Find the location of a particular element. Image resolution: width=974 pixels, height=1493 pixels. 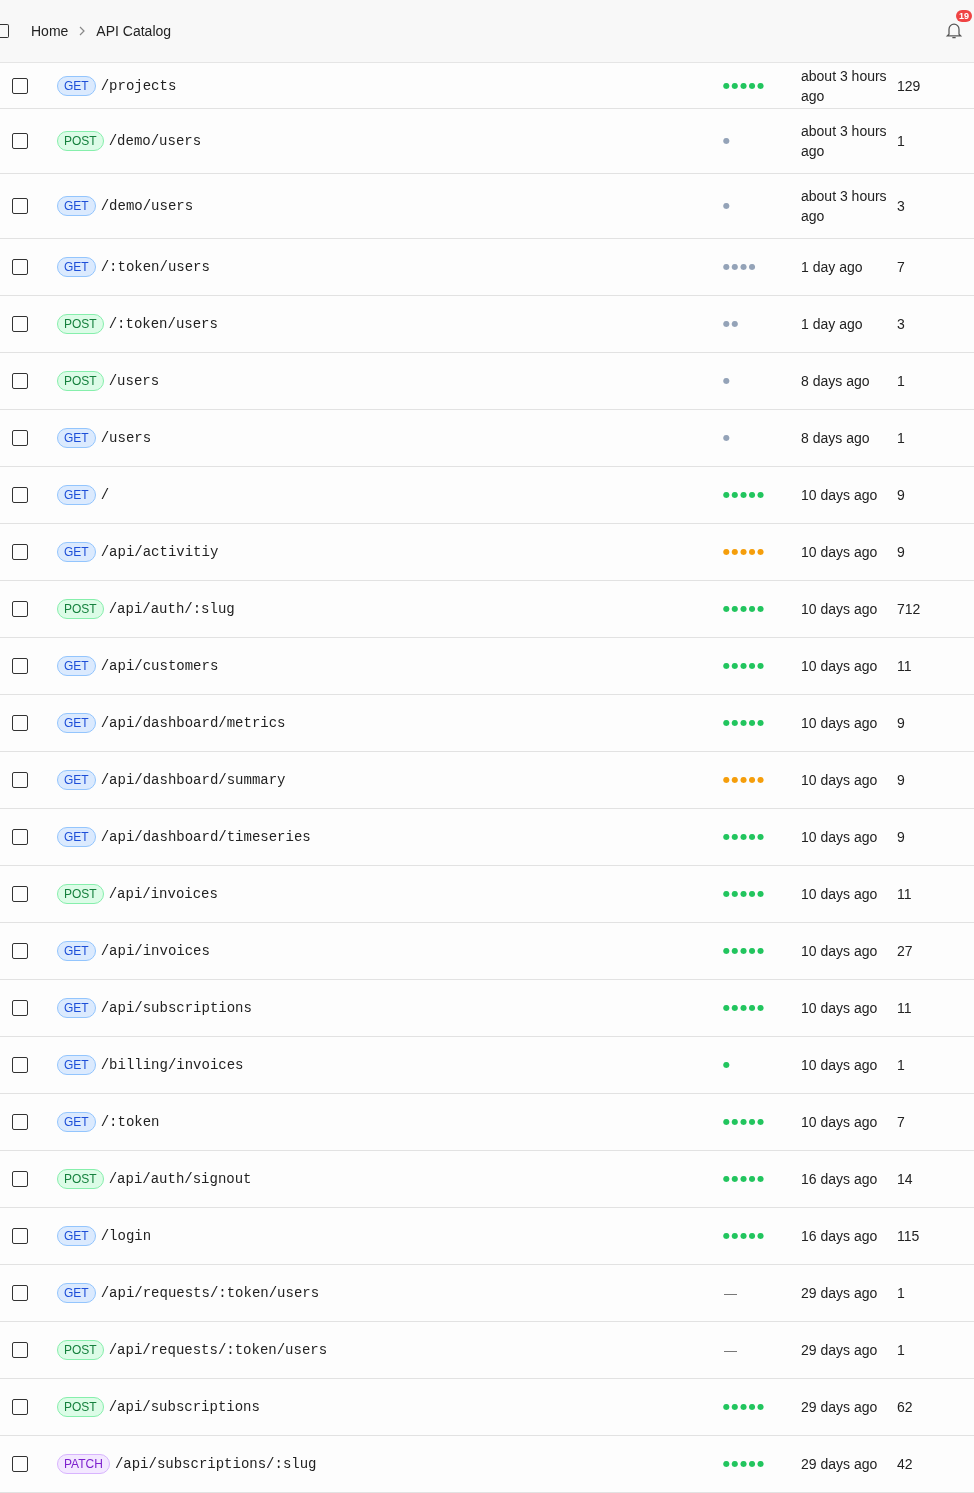

request-count: 712 is located at coordinates (909, 609).